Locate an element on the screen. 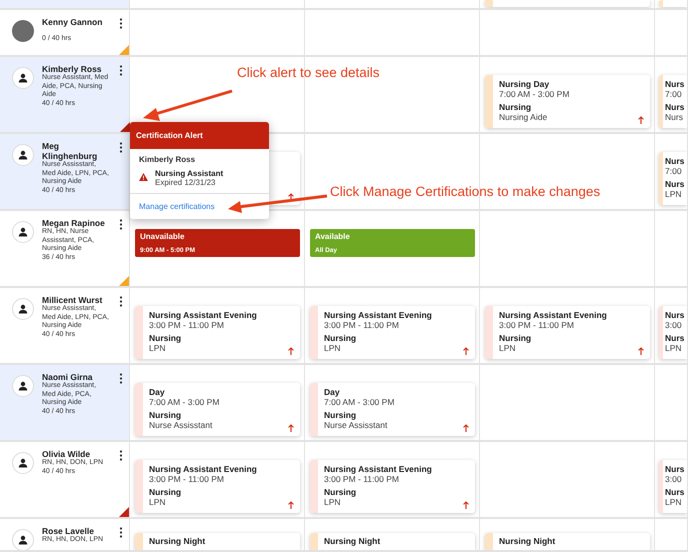 The width and height of the screenshot is (688, 552). shift-card: Nurs 7:00 Nurs Nurs is located at coordinates (673, 101).